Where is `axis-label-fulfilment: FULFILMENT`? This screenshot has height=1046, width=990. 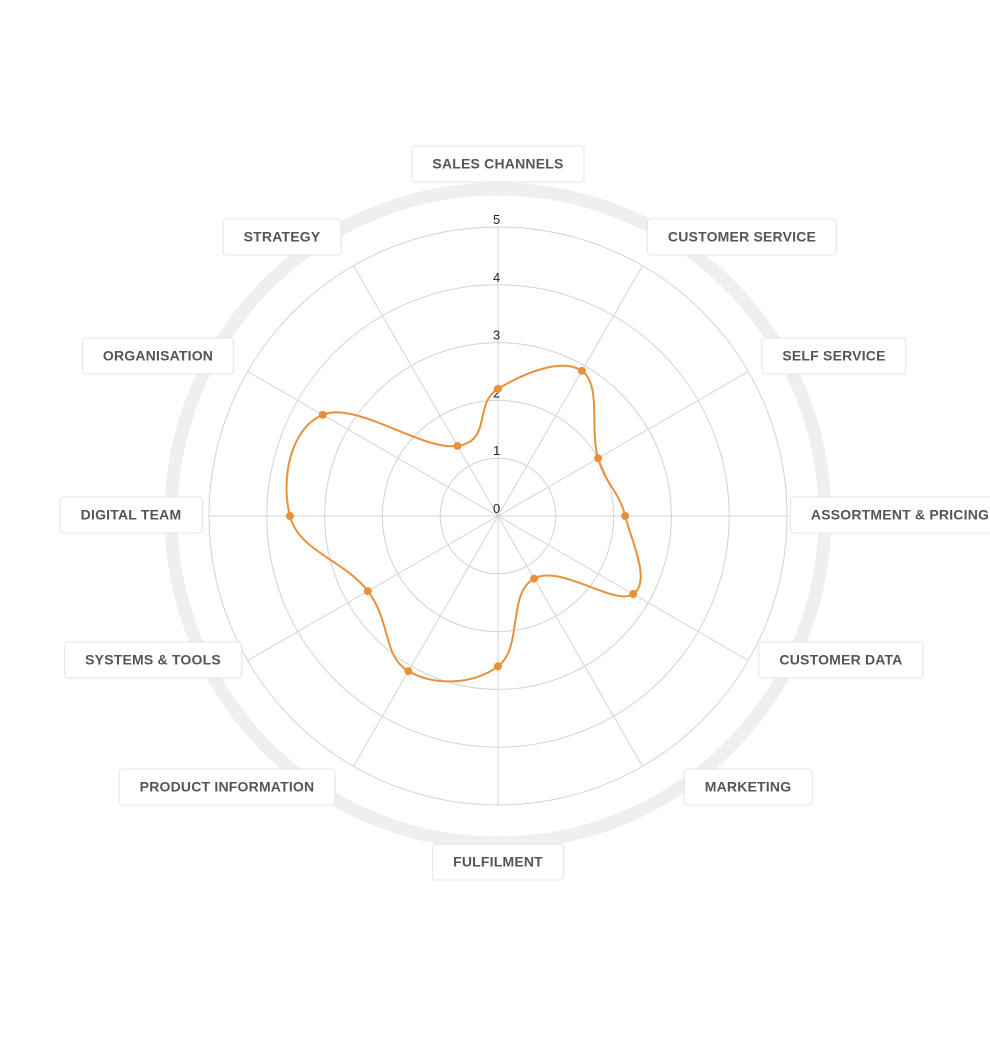
axis-label-fulfilment: FULFILMENT is located at coordinates (498, 862).